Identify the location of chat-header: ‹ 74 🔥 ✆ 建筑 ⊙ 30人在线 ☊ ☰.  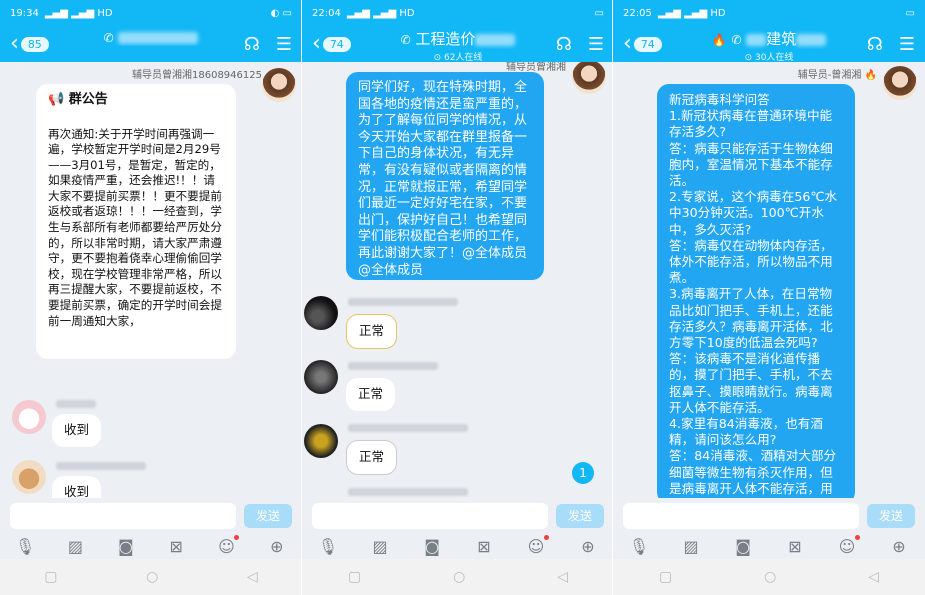
(769, 44).